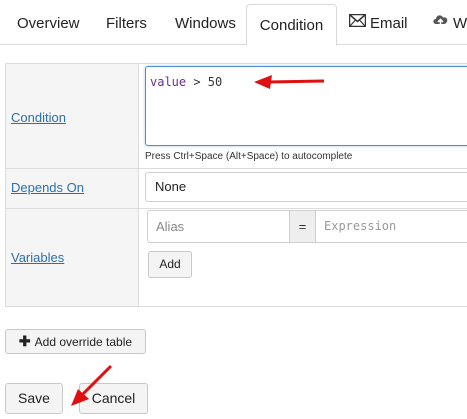 The image size is (467, 419). What do you see at coordinates (171, 186) in the screenshot?
I see `depends-on-value: None` at bounding box center [171, 186].